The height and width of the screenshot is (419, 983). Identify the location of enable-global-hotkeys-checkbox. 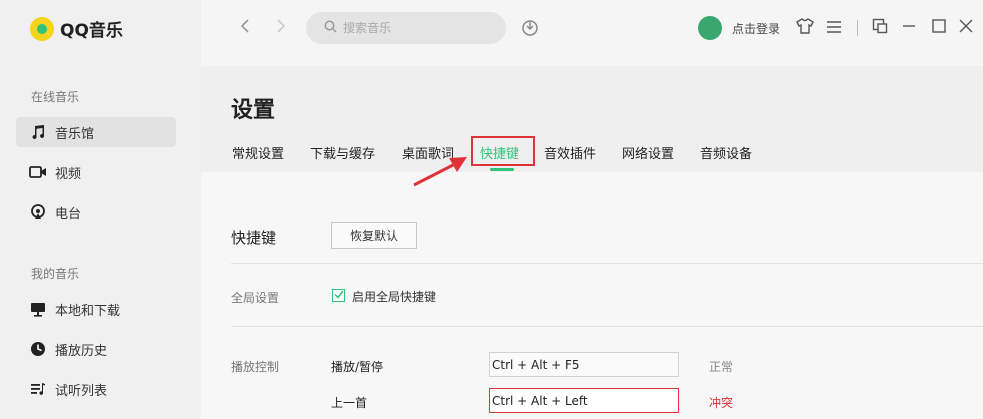
(338, 295).